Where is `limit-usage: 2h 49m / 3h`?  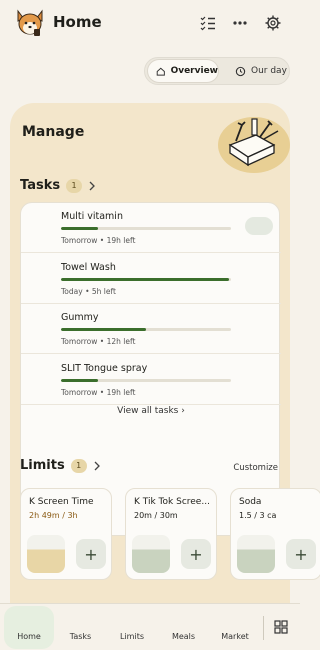
limit-usage: 2h 49m / 3h is located at coordinates (55, 515).